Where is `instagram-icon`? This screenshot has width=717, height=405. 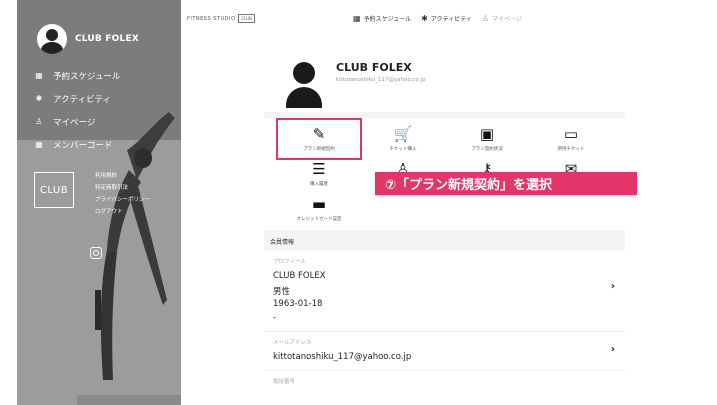
instagram-icon is located at coordinates (96, 253).